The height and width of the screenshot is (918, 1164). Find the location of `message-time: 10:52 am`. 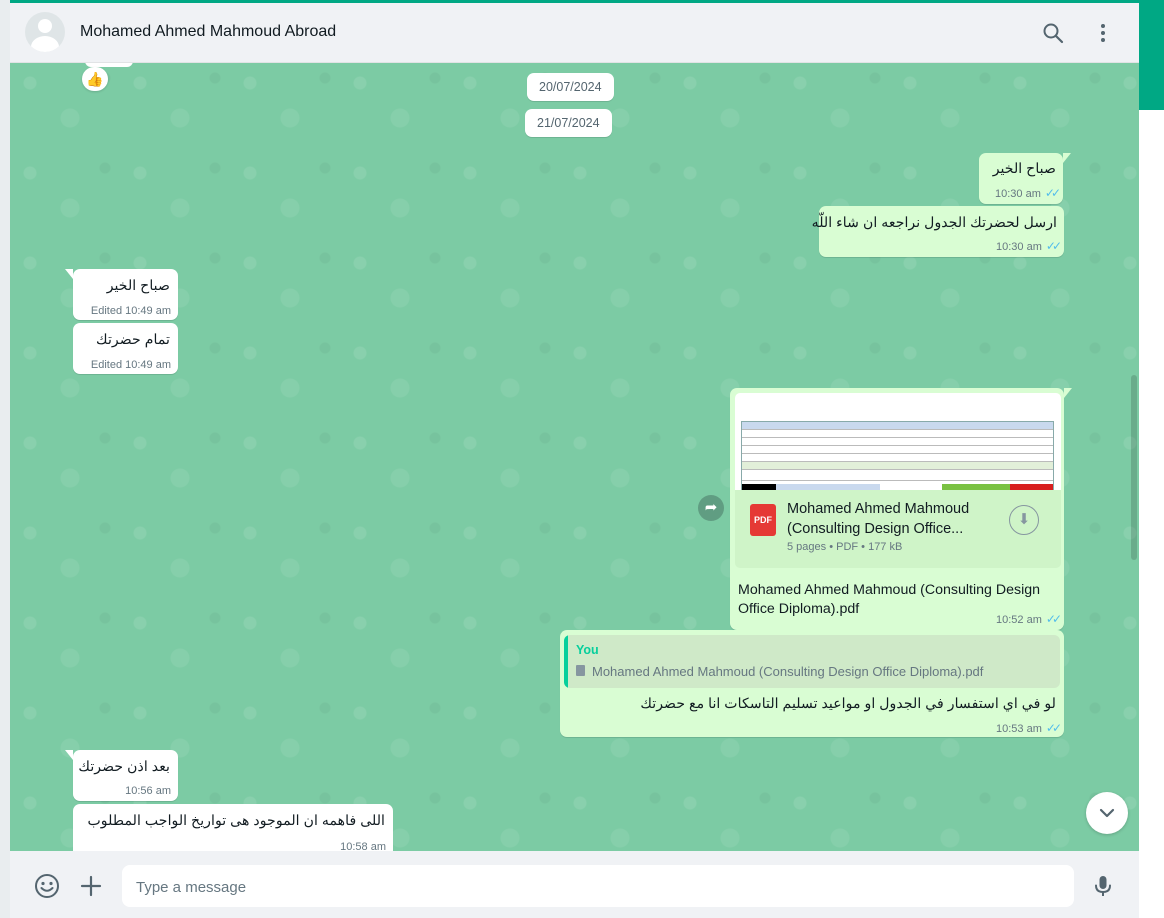

message-time: 10:52 am is located at coordinates (1019, 620).